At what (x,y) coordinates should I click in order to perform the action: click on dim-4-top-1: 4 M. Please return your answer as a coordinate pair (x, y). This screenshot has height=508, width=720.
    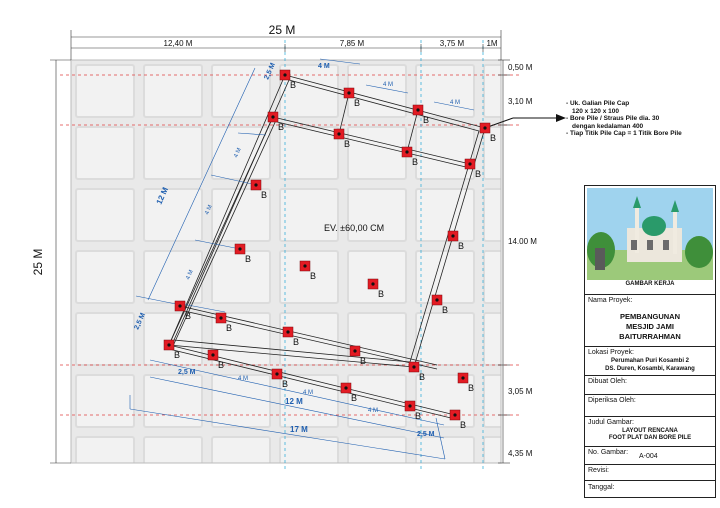
    Looking at the image, I should click on (324, 66).